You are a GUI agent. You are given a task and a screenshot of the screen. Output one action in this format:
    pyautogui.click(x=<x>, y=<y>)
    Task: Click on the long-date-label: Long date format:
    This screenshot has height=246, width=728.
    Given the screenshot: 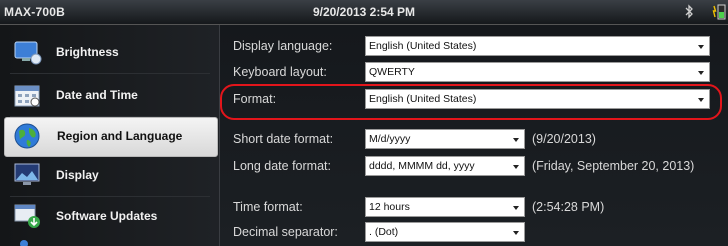 What is the action you would take?
    pyautogui.click(x=282, y=166)
    